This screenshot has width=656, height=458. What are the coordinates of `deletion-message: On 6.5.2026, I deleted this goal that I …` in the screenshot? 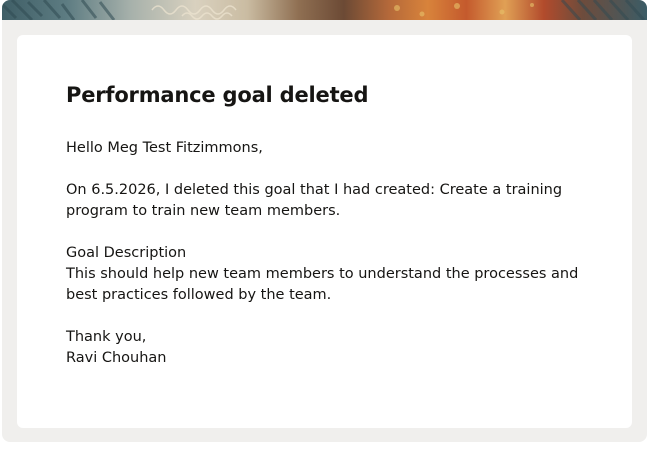 It's located at (314, 200).